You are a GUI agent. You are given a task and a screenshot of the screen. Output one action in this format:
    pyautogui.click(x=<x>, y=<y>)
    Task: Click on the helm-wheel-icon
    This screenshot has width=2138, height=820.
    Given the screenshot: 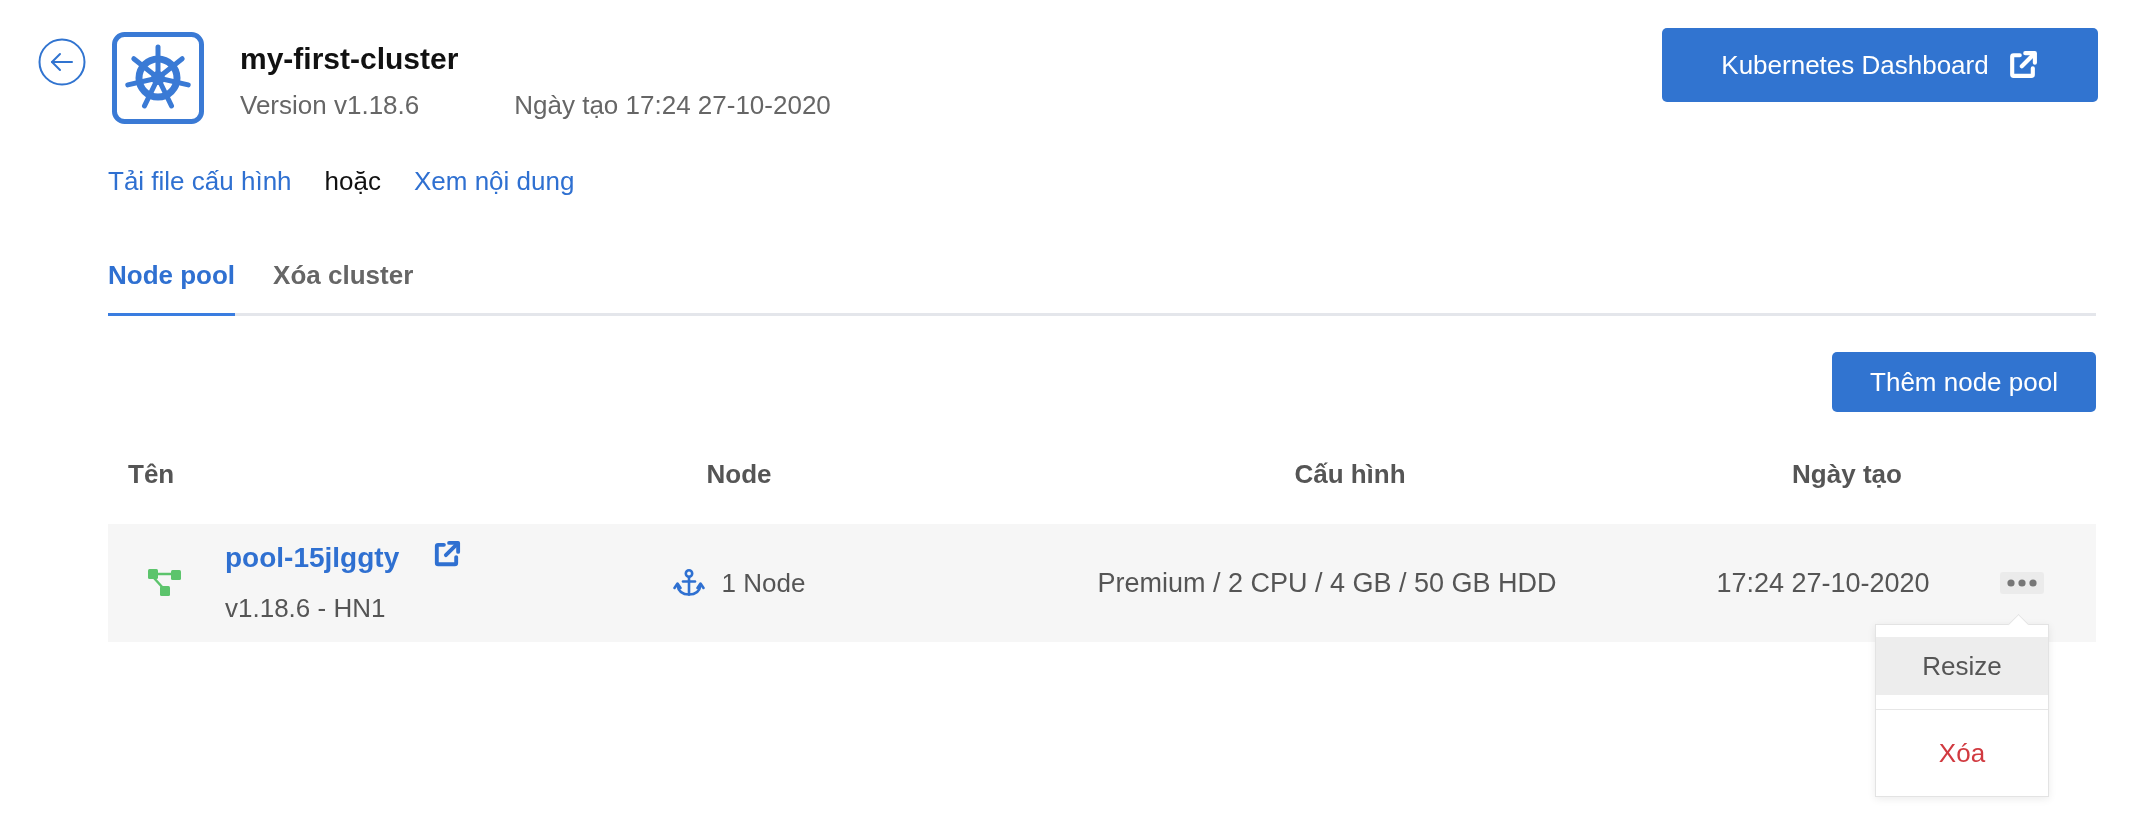 What is the action you would take?
    pyautogui.click(x=158, y=78)
    